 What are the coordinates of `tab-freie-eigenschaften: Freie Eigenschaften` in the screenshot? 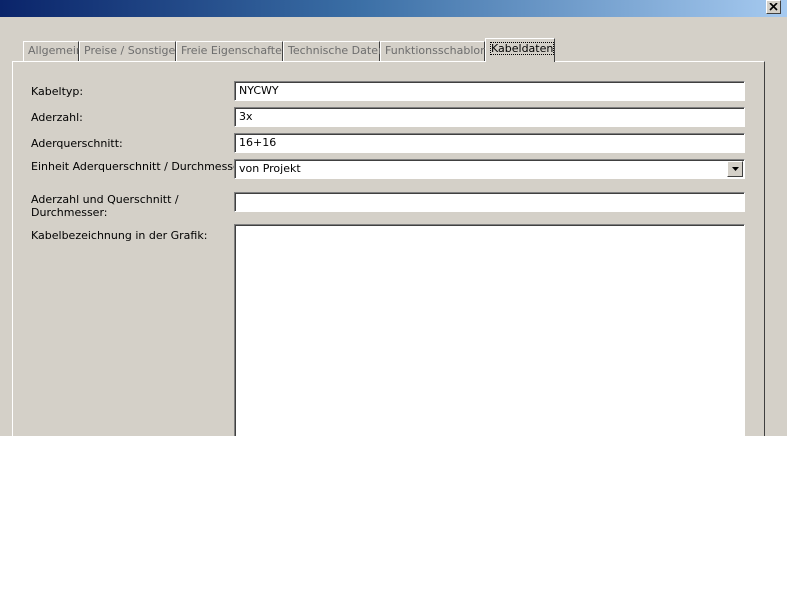 It's located at (232, 51).